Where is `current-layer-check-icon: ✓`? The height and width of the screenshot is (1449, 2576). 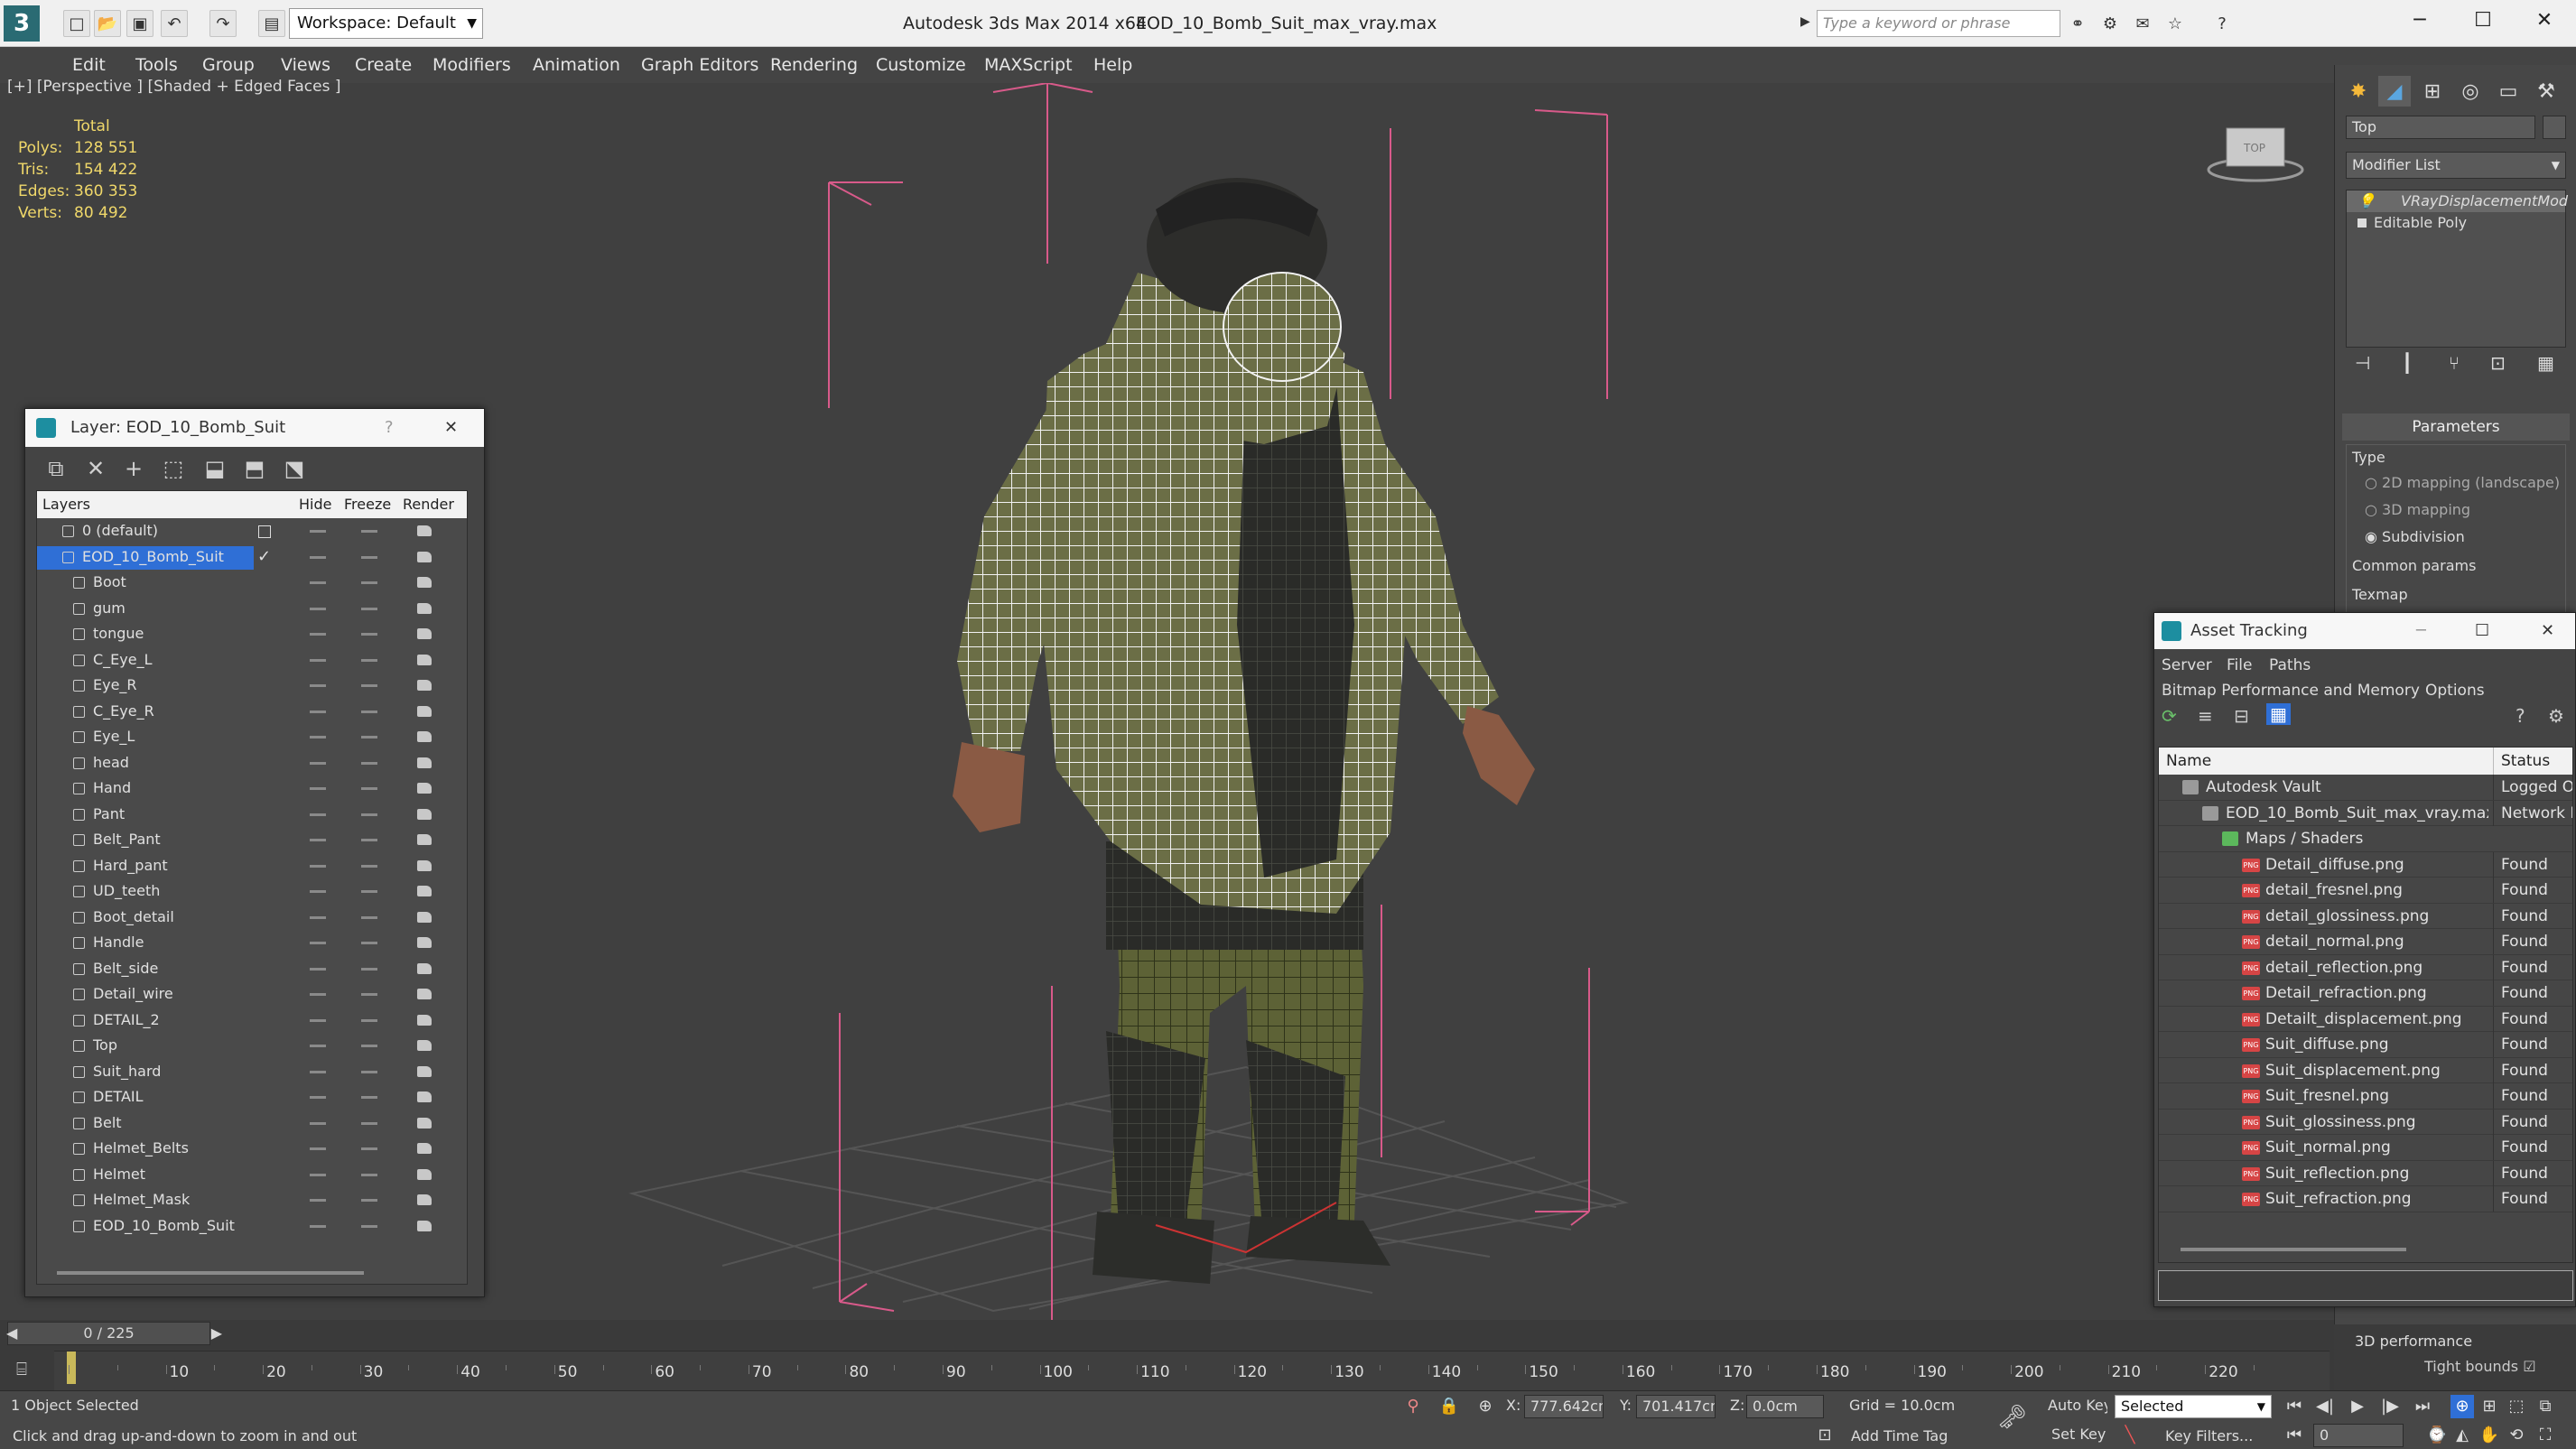 current-layer-check-icon: ✓ is located at coordinates (264, 557).